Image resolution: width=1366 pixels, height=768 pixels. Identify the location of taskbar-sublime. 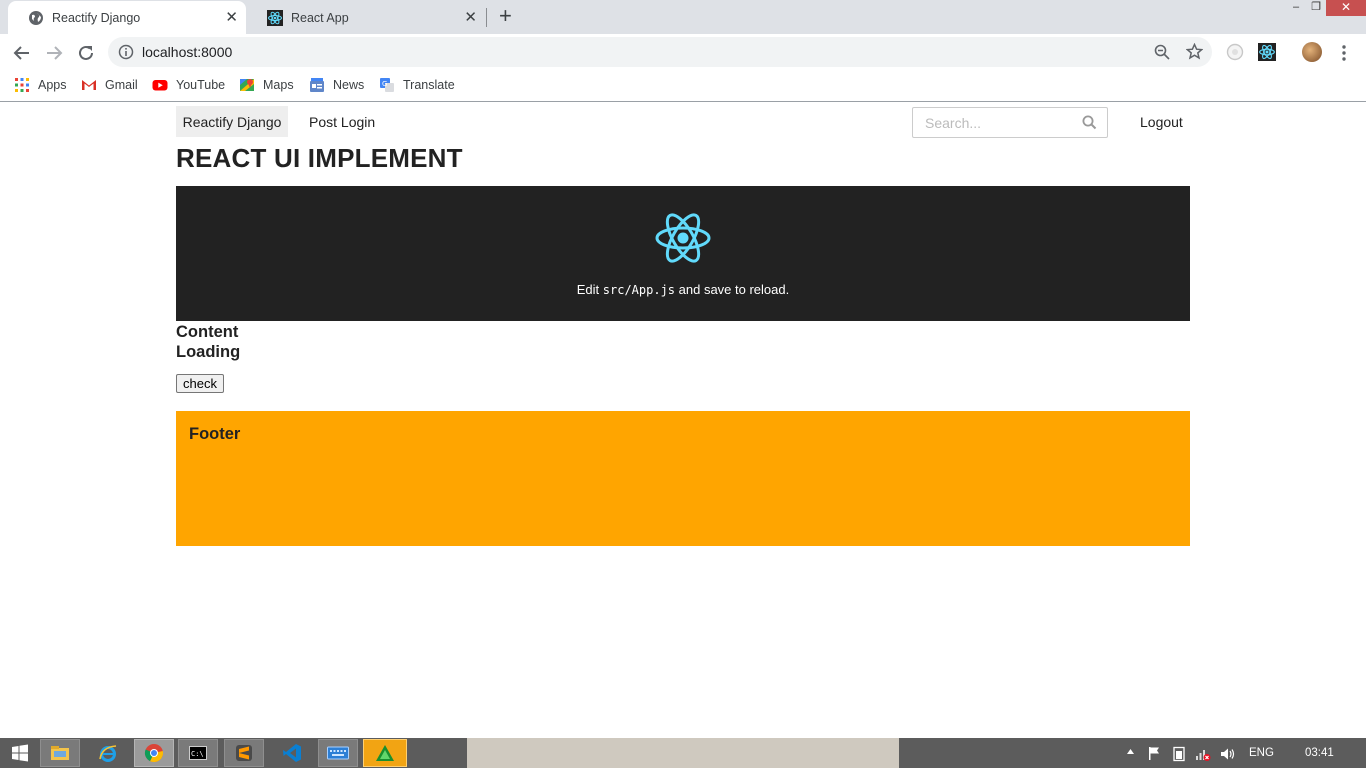
(244, 753).